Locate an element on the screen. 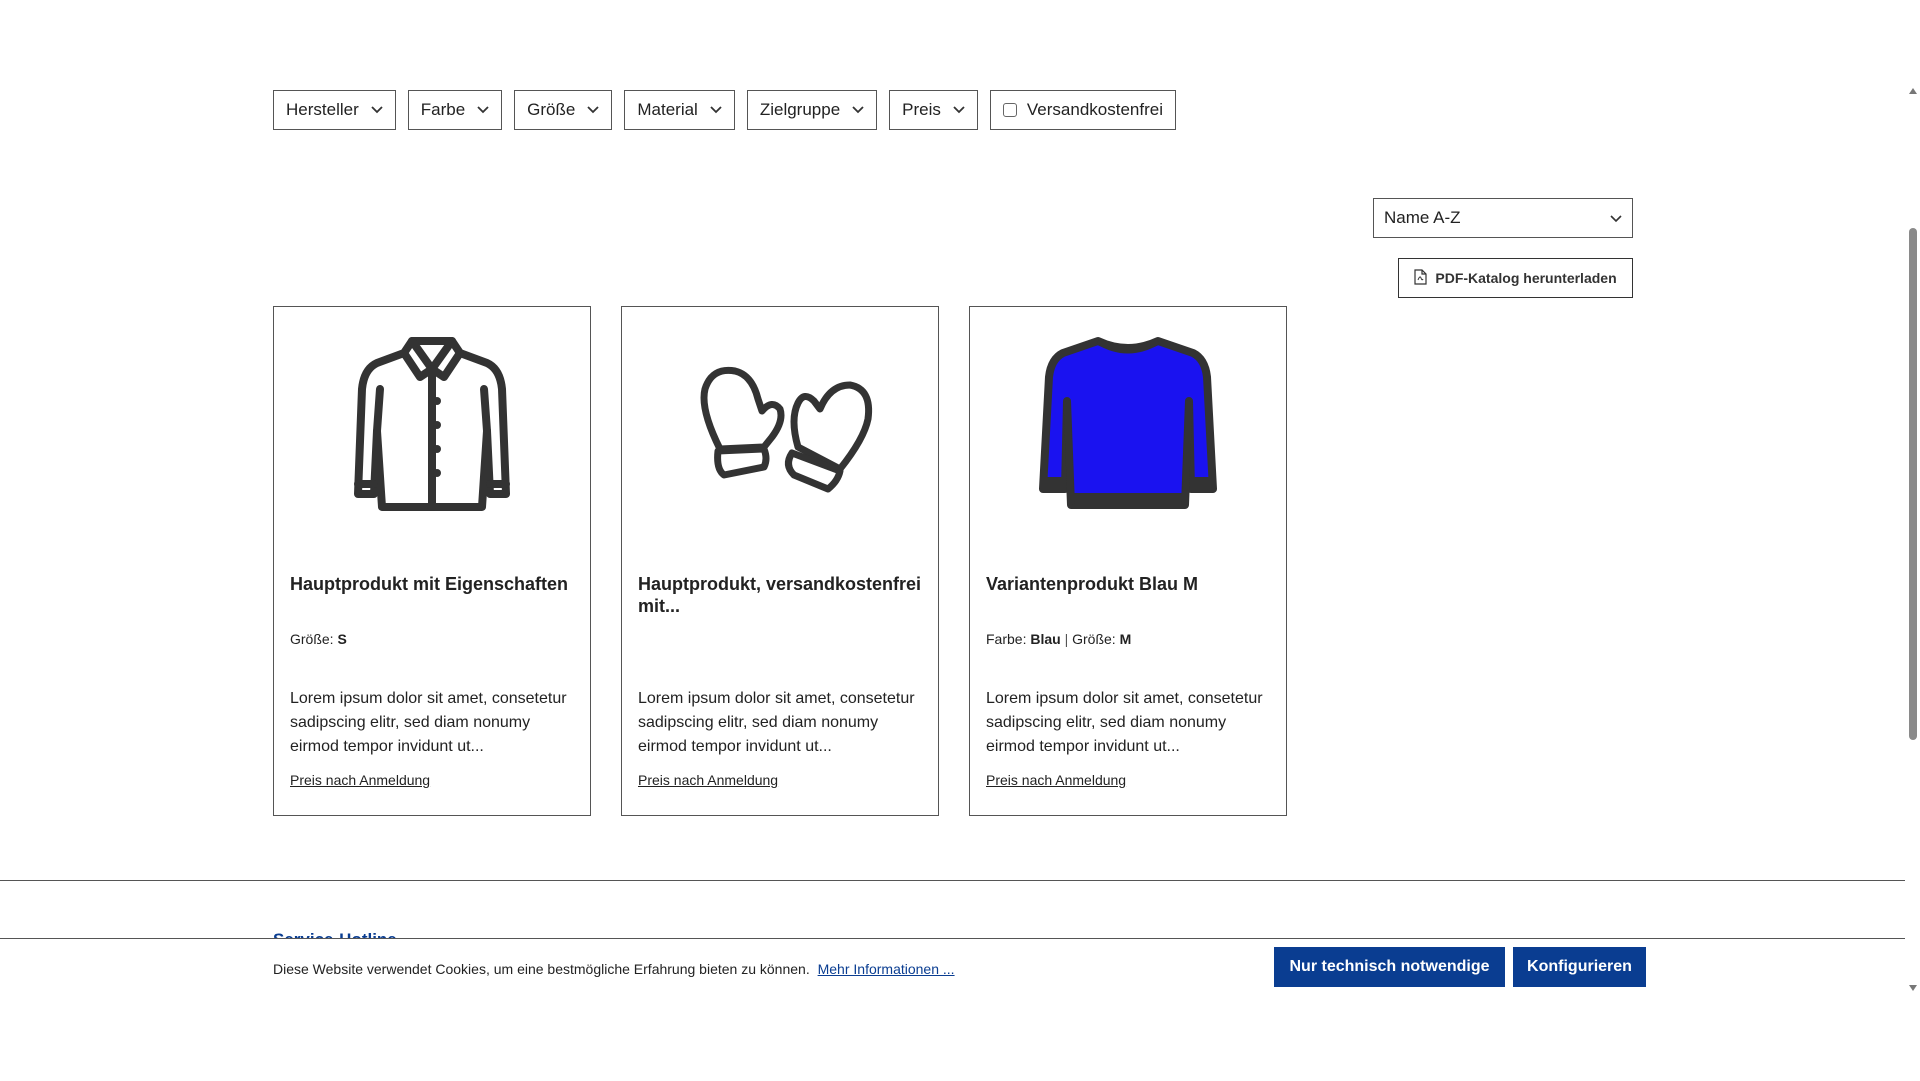 The width and height of the screenshot is (1920, 1081). property-name: Farbe: is located at coordinates (1006, 639).